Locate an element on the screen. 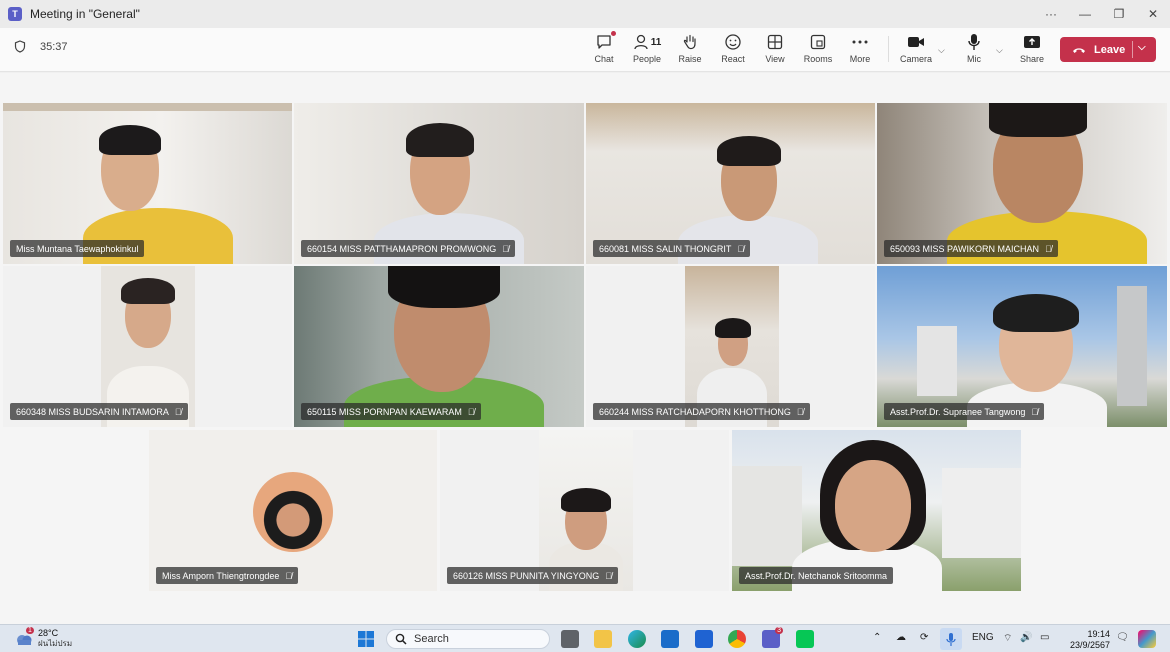  system-clock: 19:14 23/9/2567 is located at coordinates (1086, 640).